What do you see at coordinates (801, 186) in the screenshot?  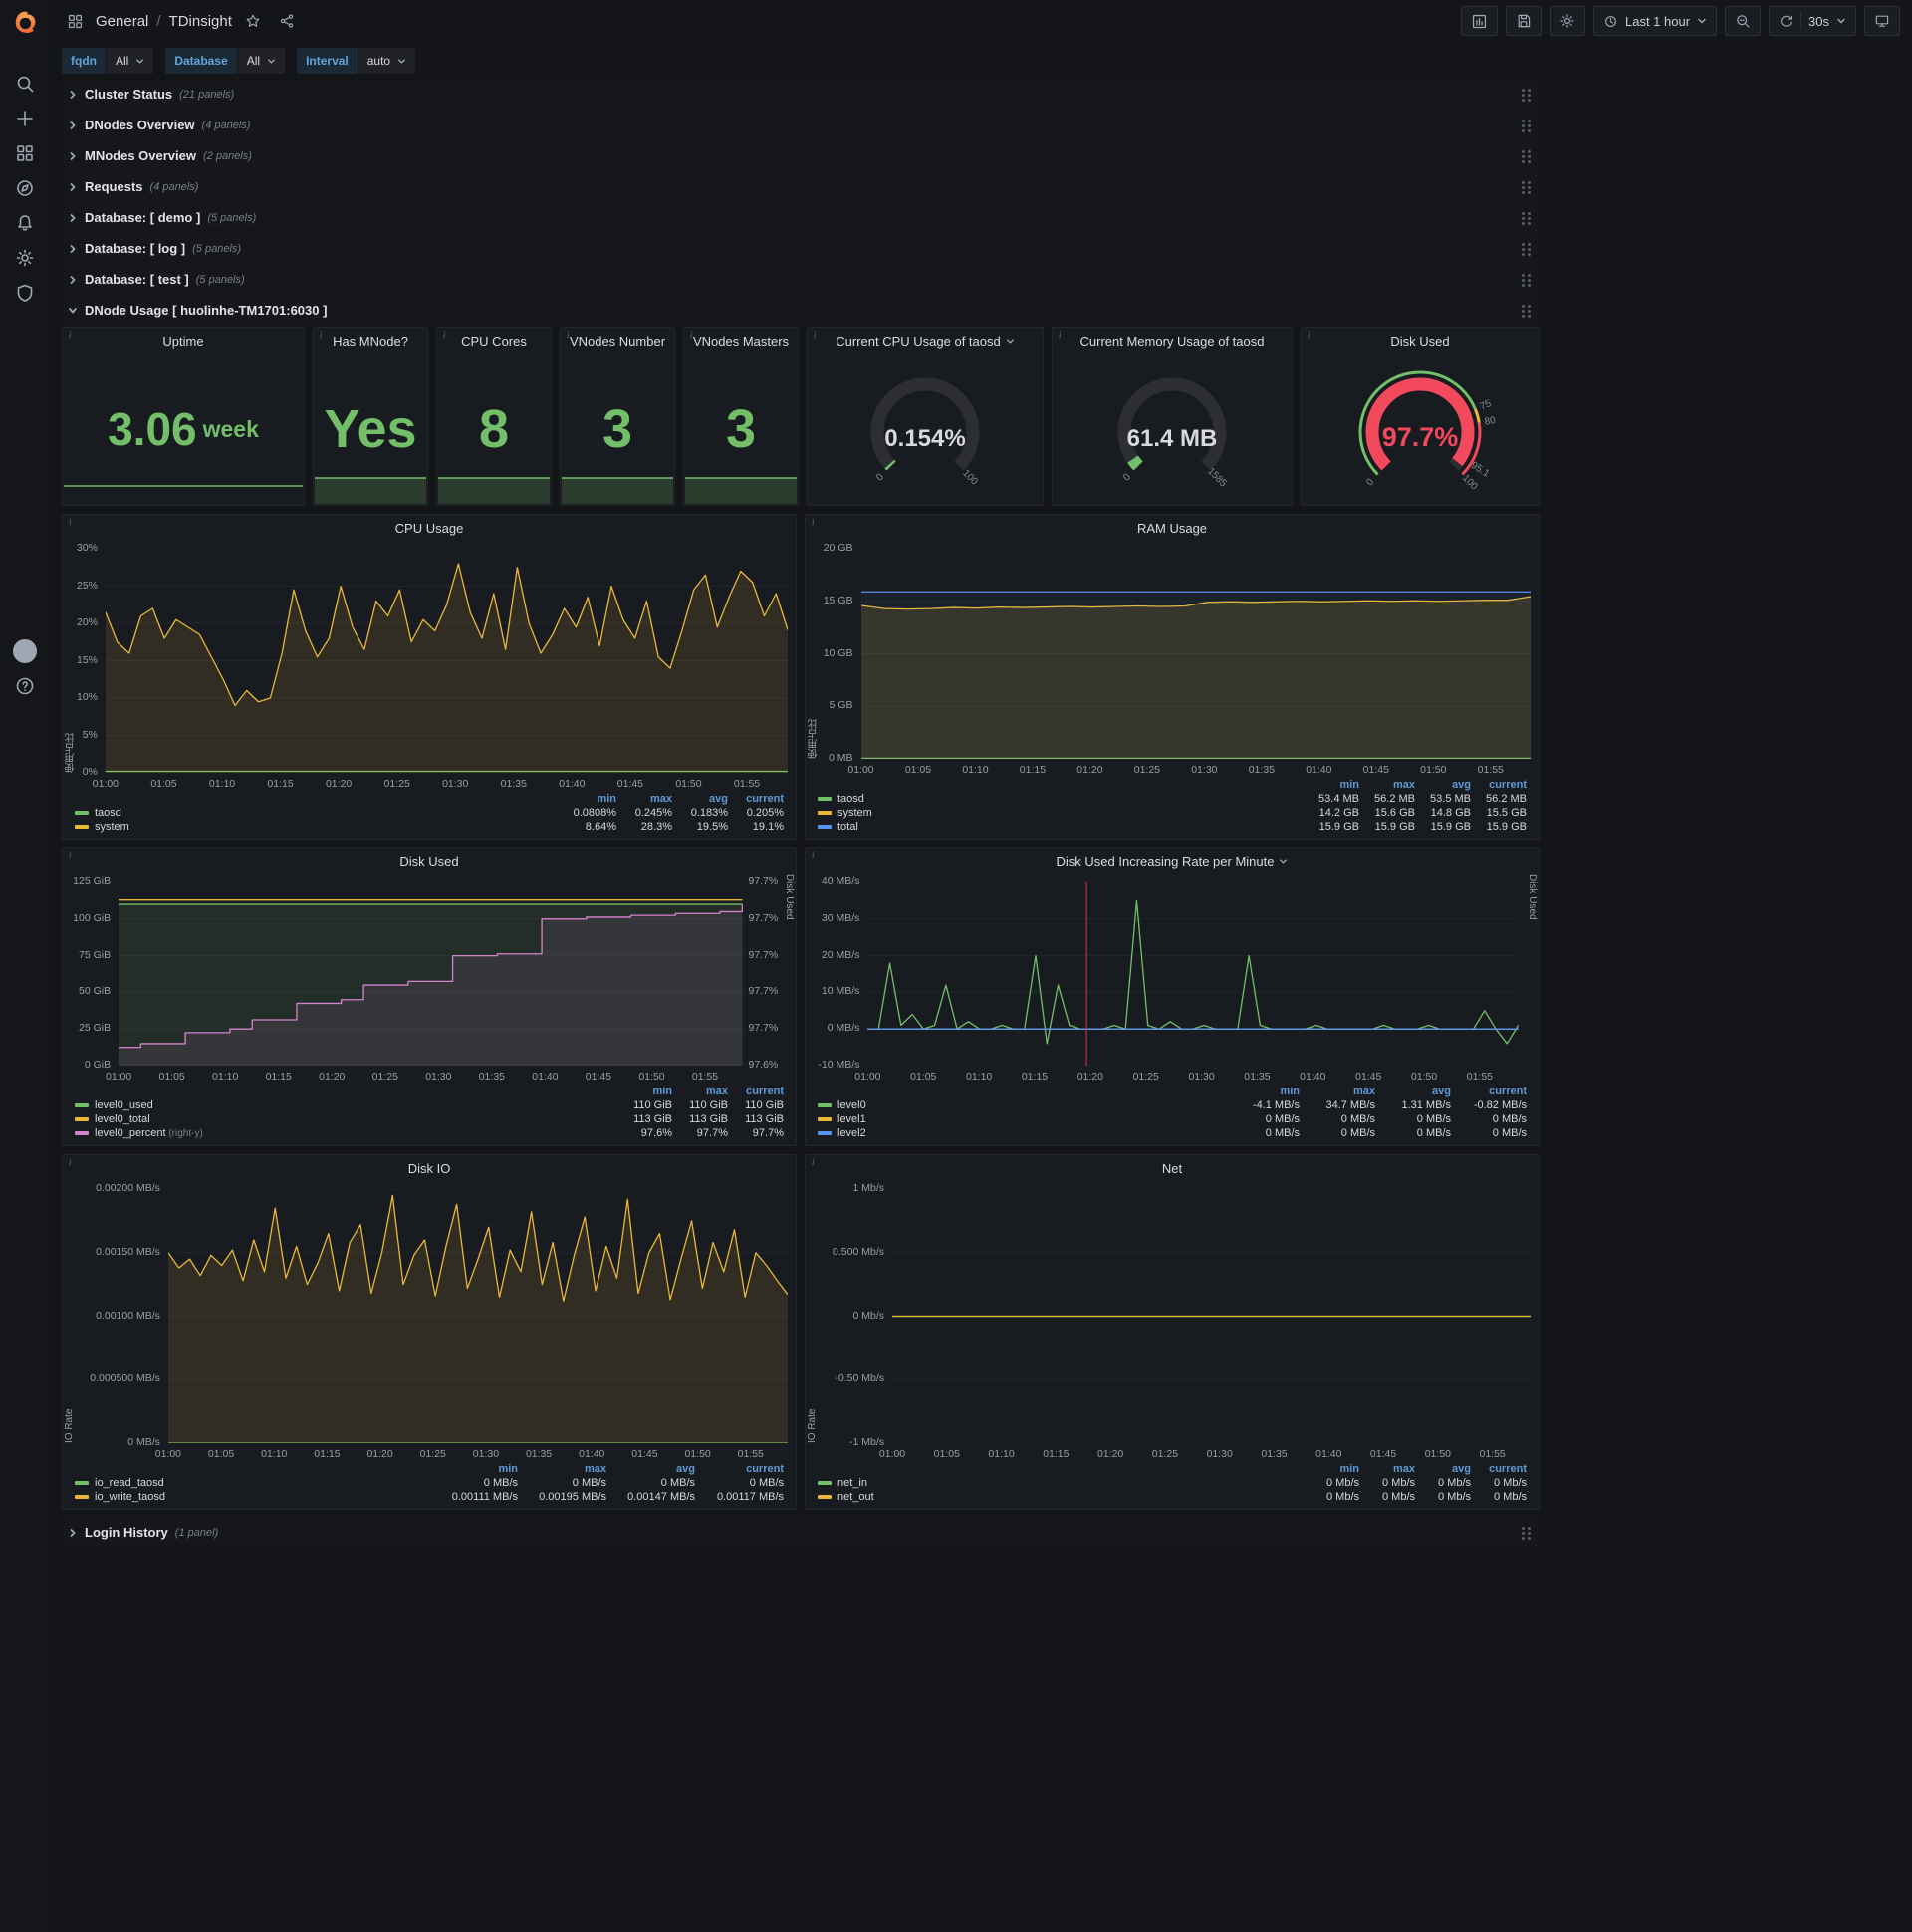 I see `row-collapsed-3: Requests (4 panels)` at bounding box center [801, 186].